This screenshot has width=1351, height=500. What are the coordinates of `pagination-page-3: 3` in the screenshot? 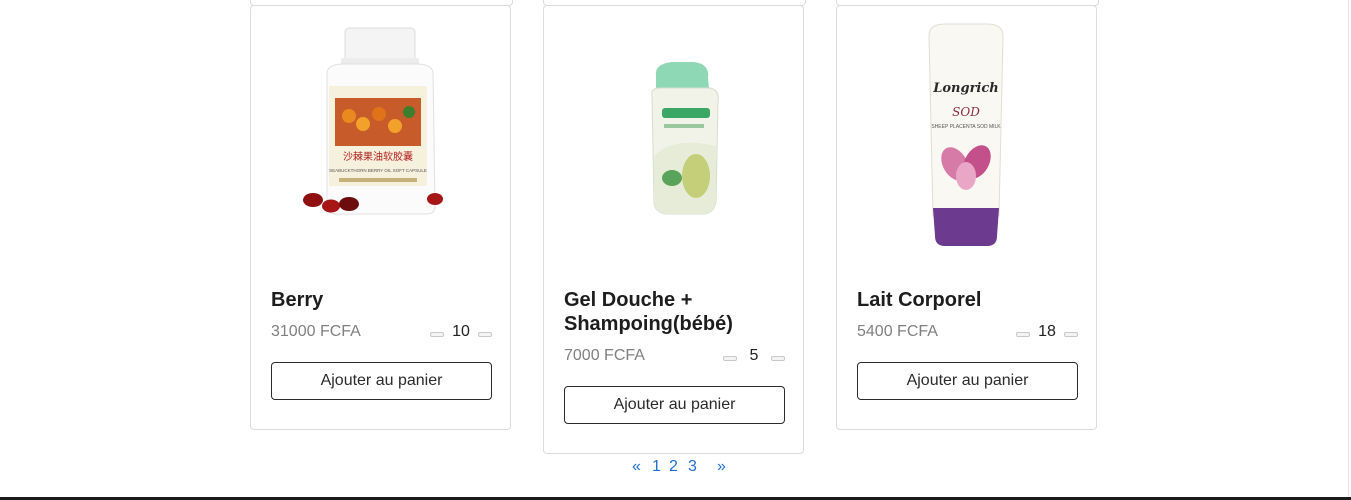 It's located at (692, 467).